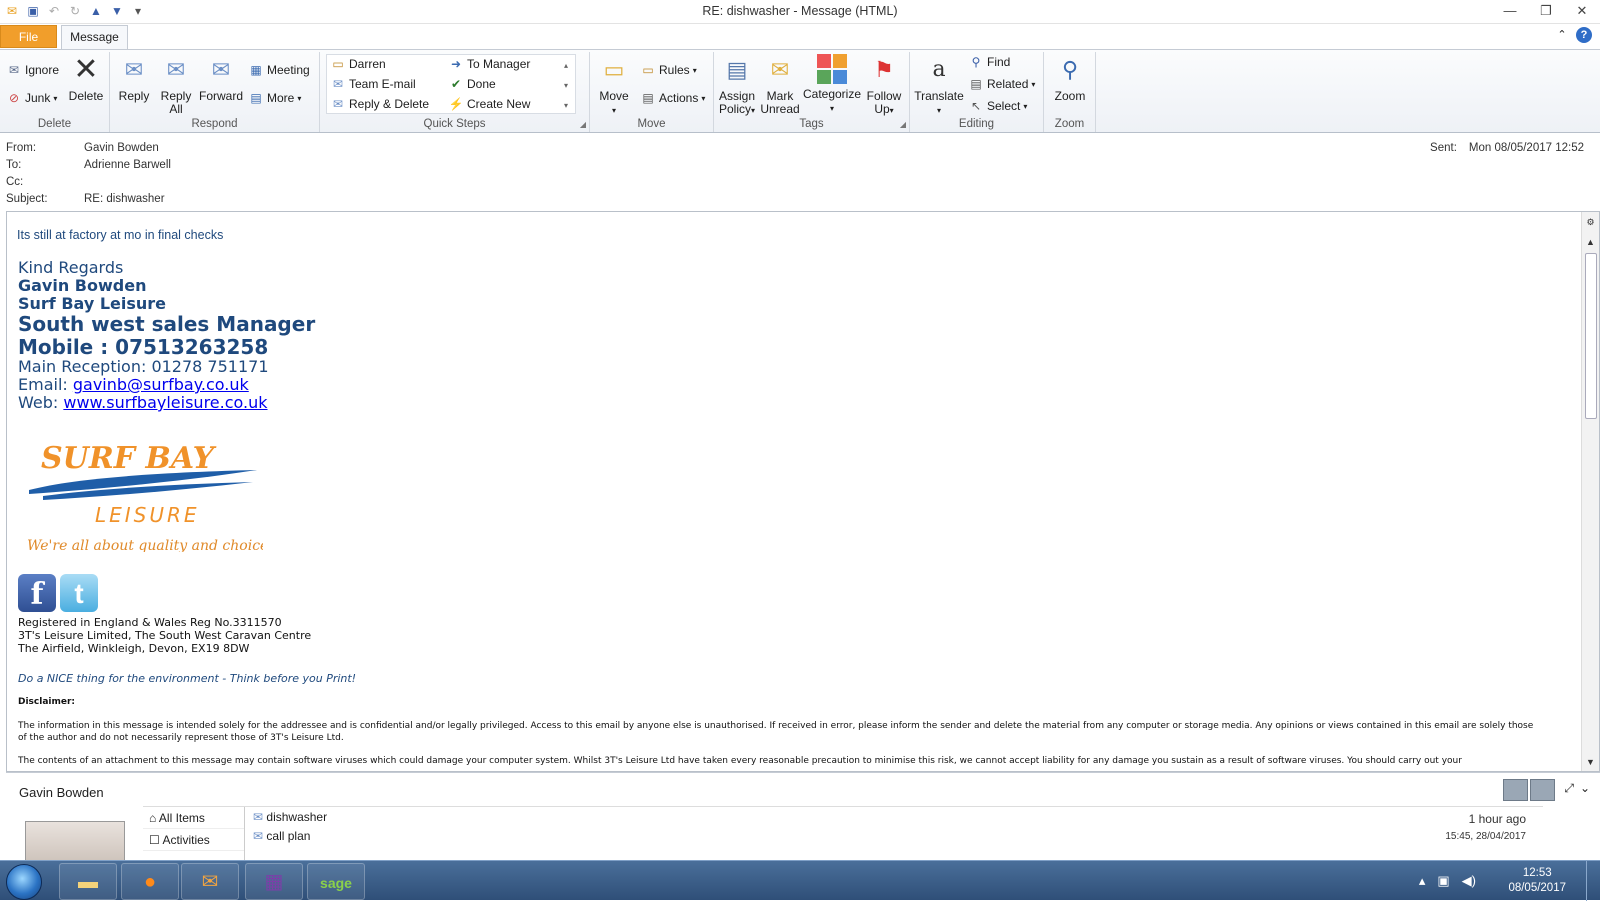  Describe the element at coordinates (165, 402) in the screenshot. I see `web-link: www.surfbayleisure.co.uk` at that location.